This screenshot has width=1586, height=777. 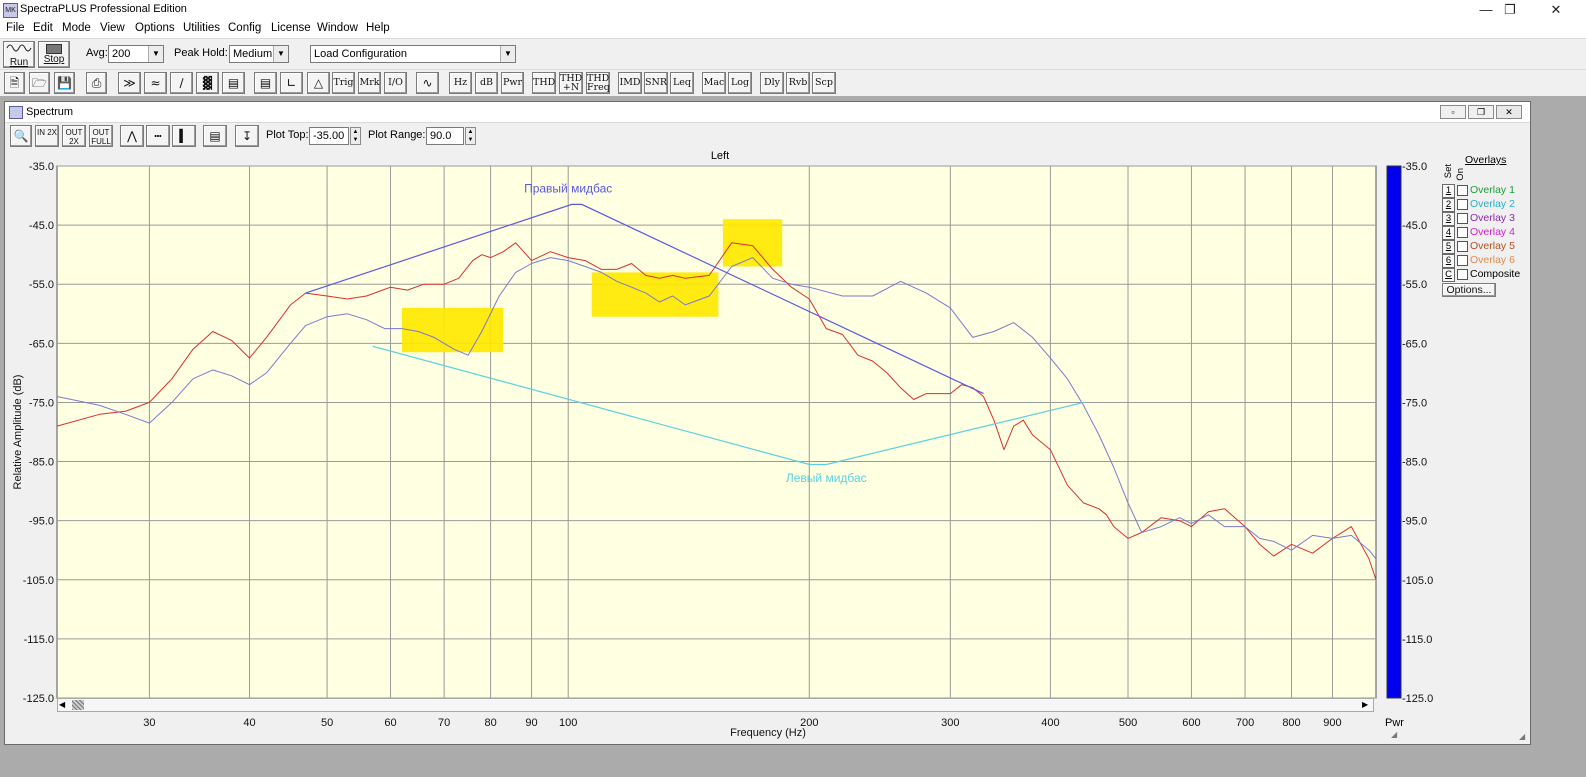 What do you see at coordinates (121, 54) in the screenshot?
I see `avg-value: 200` at bounding box center [121, 54].